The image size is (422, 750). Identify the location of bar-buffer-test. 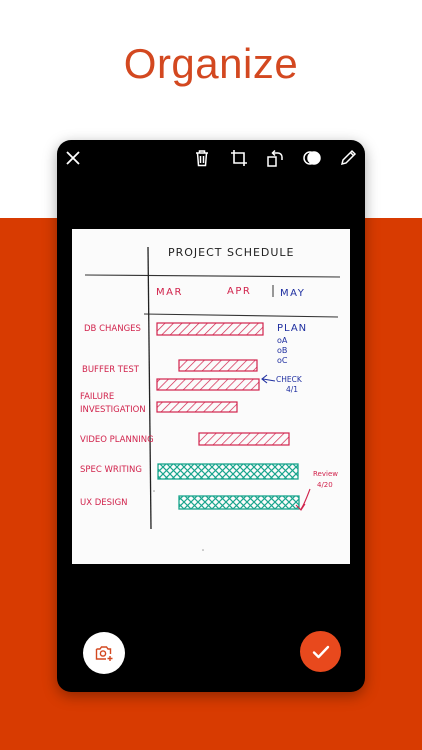
(218, 365).